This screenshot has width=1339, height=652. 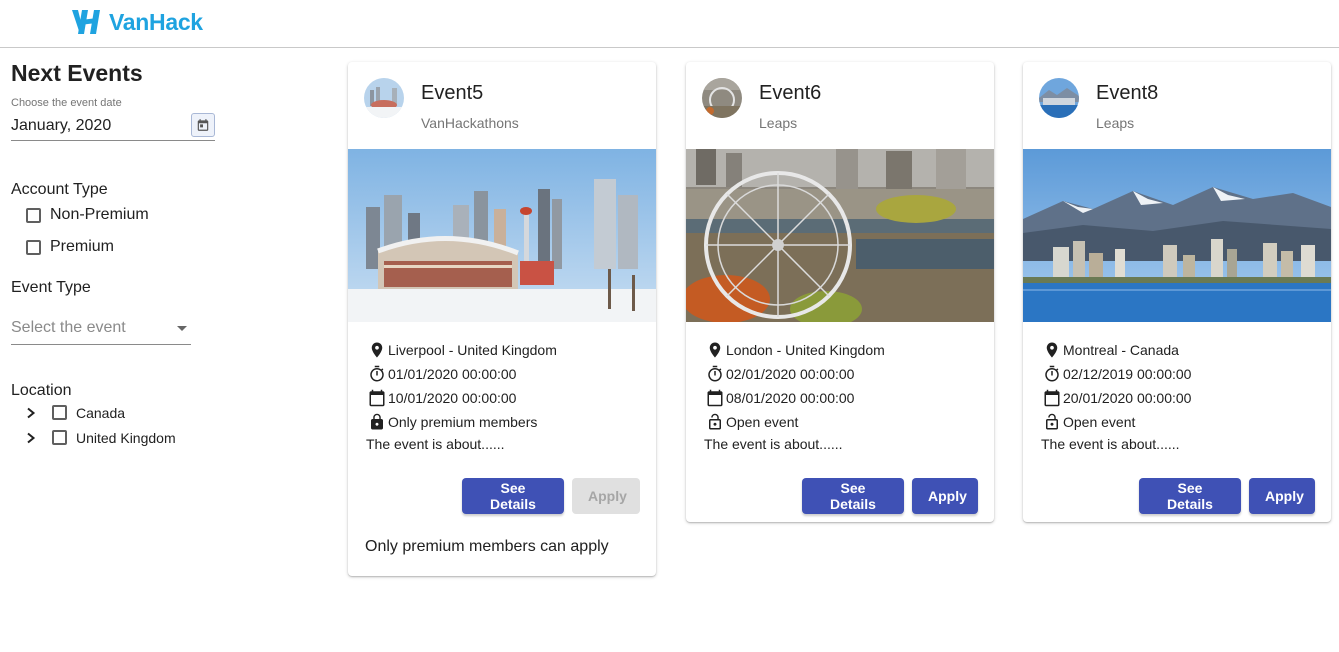 I want to click on premium-label: Premium, so click(x=82, y=247).